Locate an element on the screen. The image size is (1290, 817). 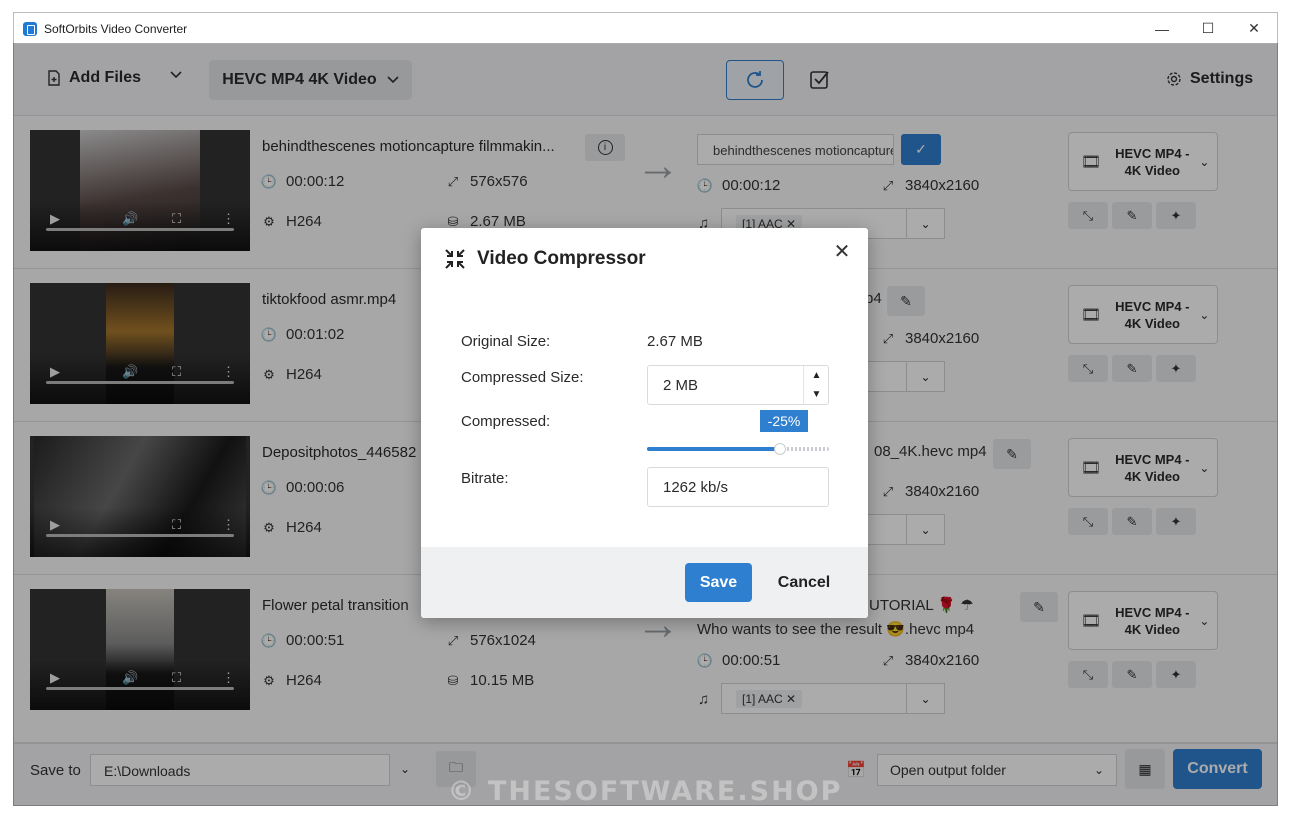
original-size-value: 2.67 MB is located at coordinates (675, 341).